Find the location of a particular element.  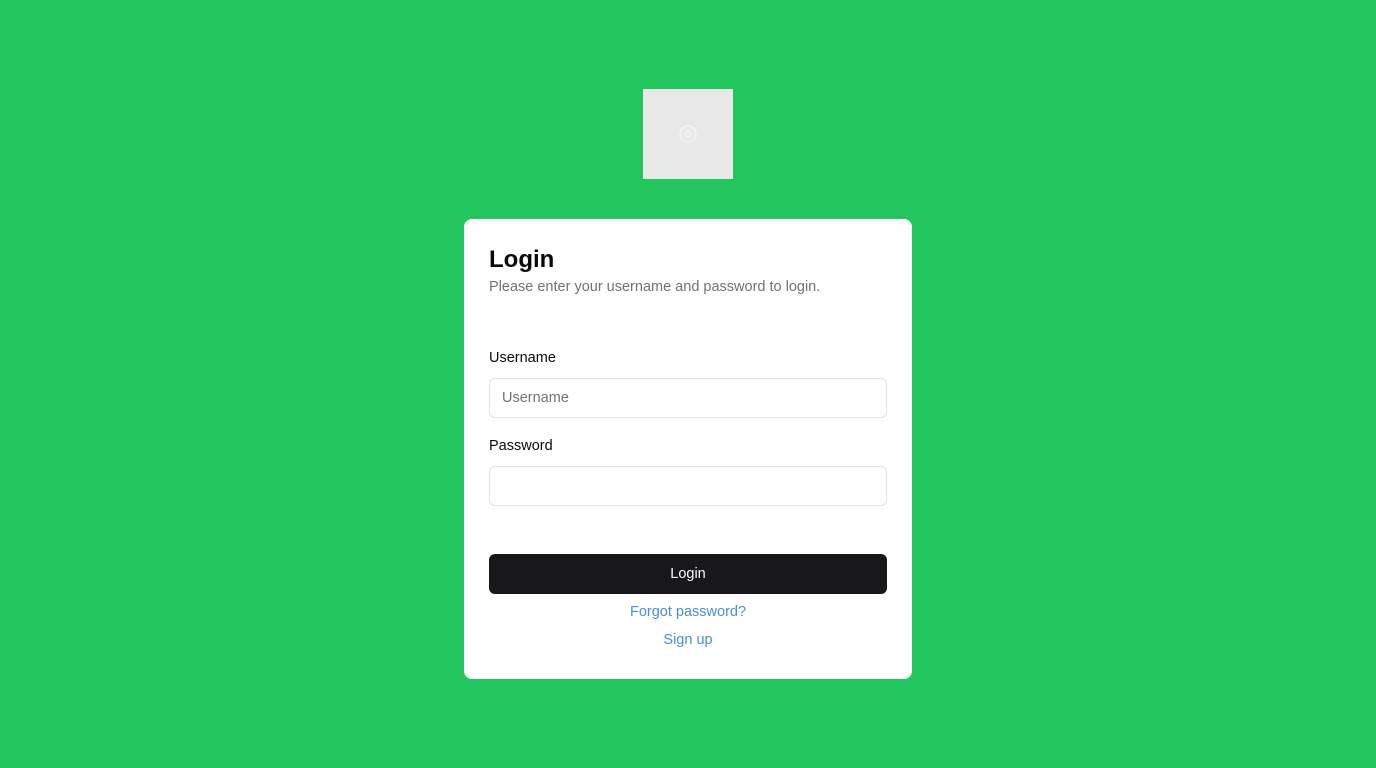

page-title: Login is located at coordinates (522, 259).